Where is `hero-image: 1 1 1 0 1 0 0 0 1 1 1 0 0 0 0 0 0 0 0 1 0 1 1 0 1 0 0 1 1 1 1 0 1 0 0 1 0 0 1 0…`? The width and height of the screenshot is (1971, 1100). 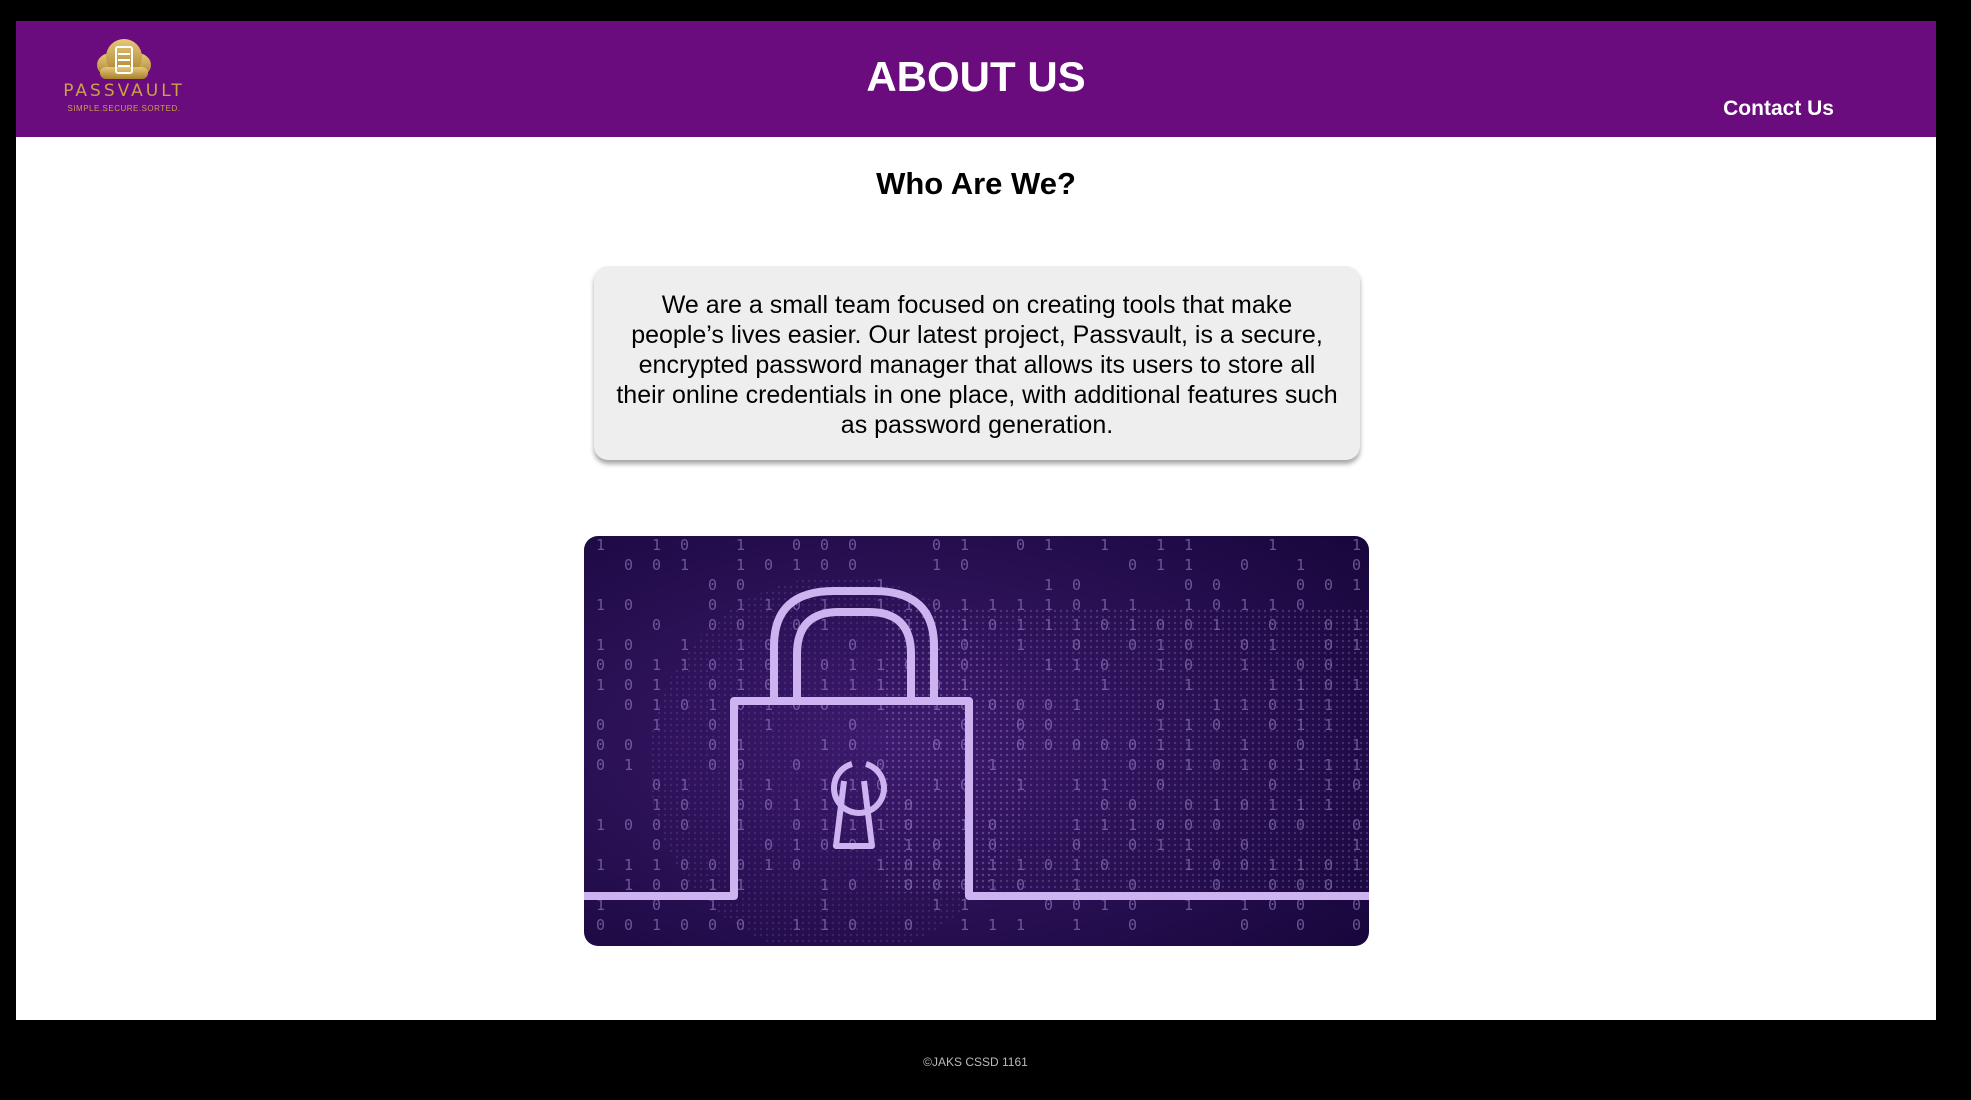
hero-image: 1 1 1 0 1 0 0 0 1 1 1 0 0 0 0 0 0 0 0 1 0 1 1 0 1 0 0 1 1 1 1 0 1 0 0 1 0 0 1 0… is located at coordinates (976, 741).